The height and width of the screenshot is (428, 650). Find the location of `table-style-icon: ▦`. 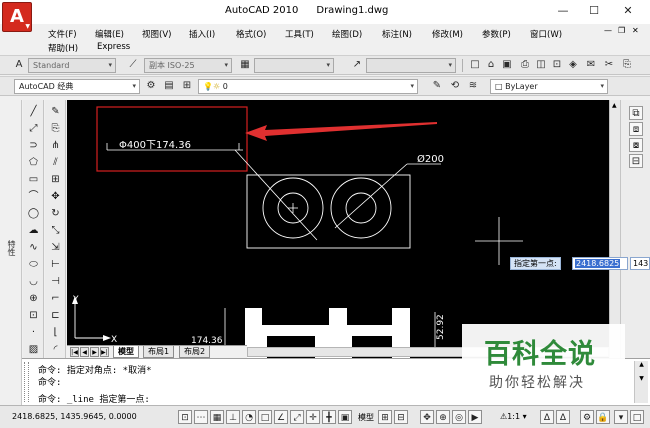

table-style-icon: ▦ is located at coordinates (245, 65).